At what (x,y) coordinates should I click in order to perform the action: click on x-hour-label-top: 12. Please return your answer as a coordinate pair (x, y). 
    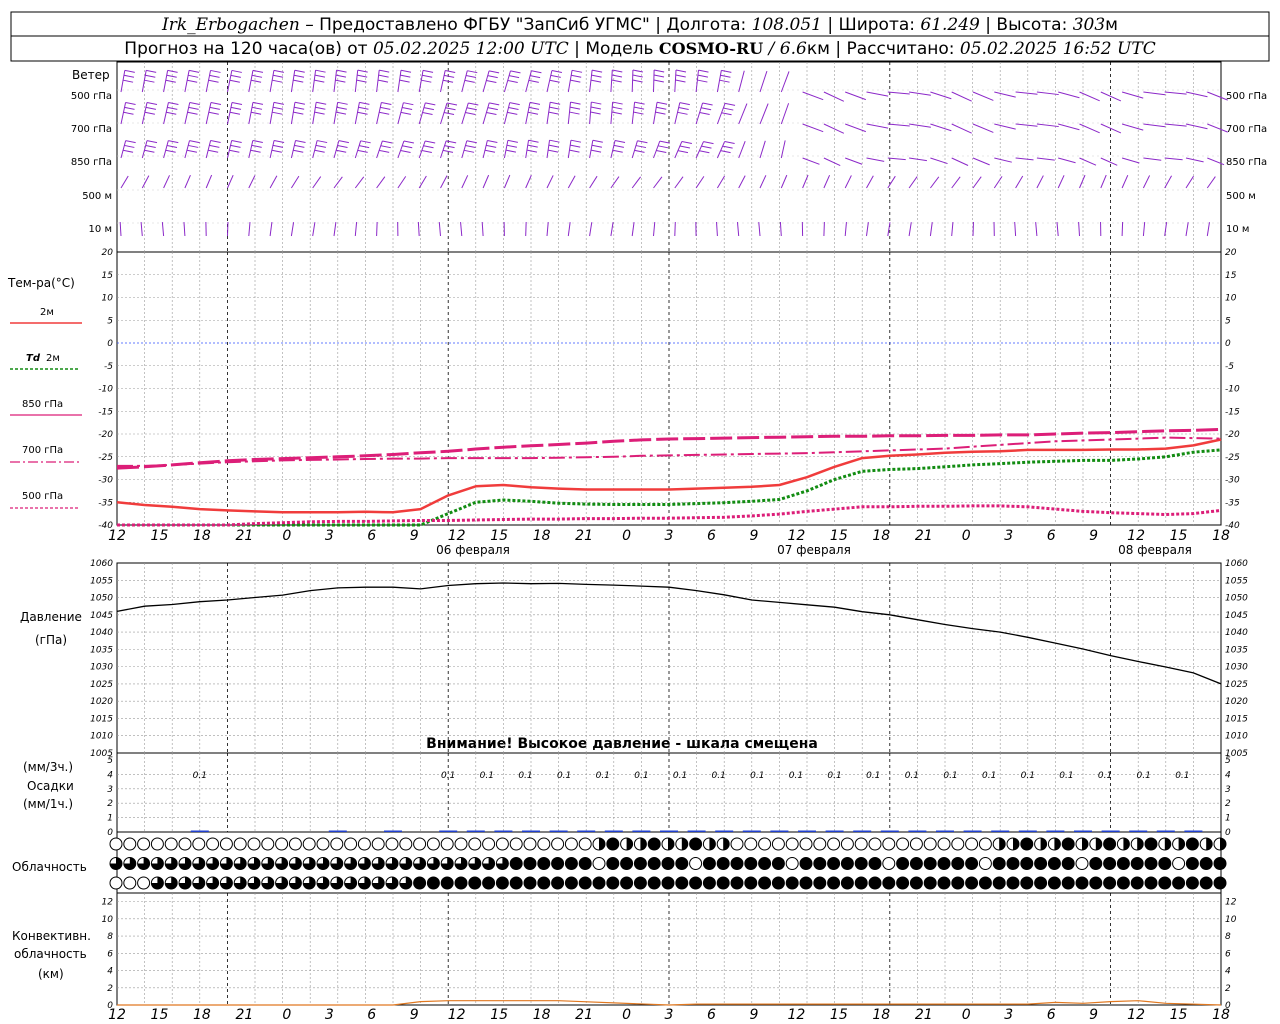
    Looking at the image, I should click on (1136, 536).